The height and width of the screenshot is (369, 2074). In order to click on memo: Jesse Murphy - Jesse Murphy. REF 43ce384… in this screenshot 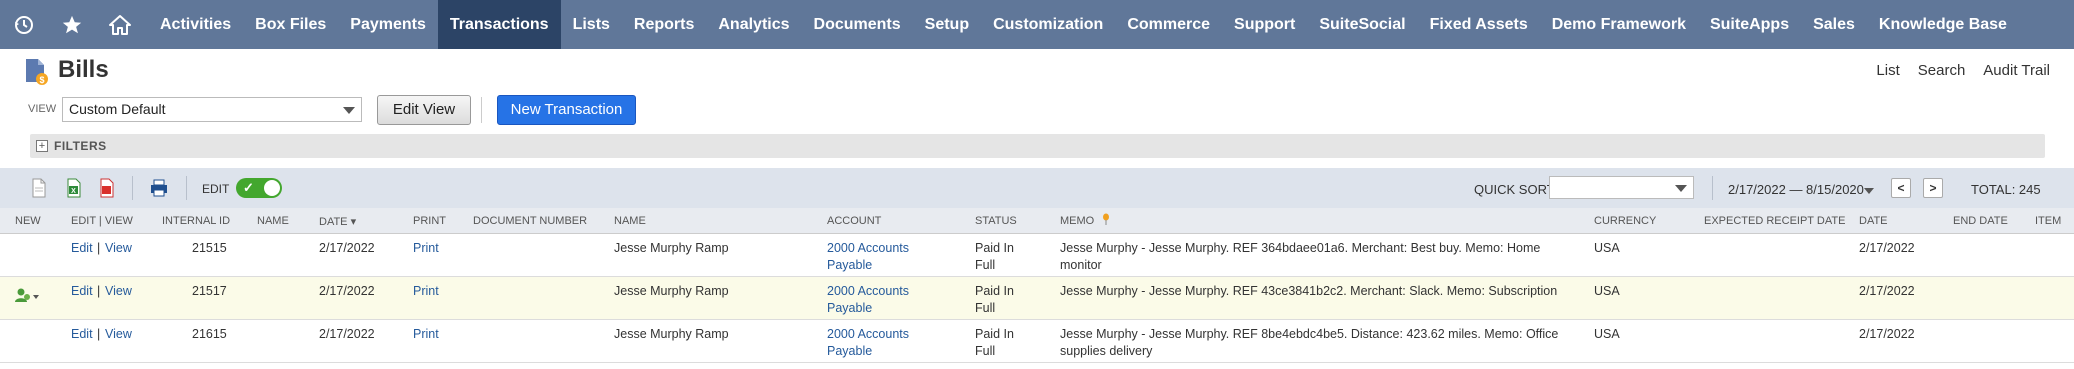, I will do `click(1308, 291)`.